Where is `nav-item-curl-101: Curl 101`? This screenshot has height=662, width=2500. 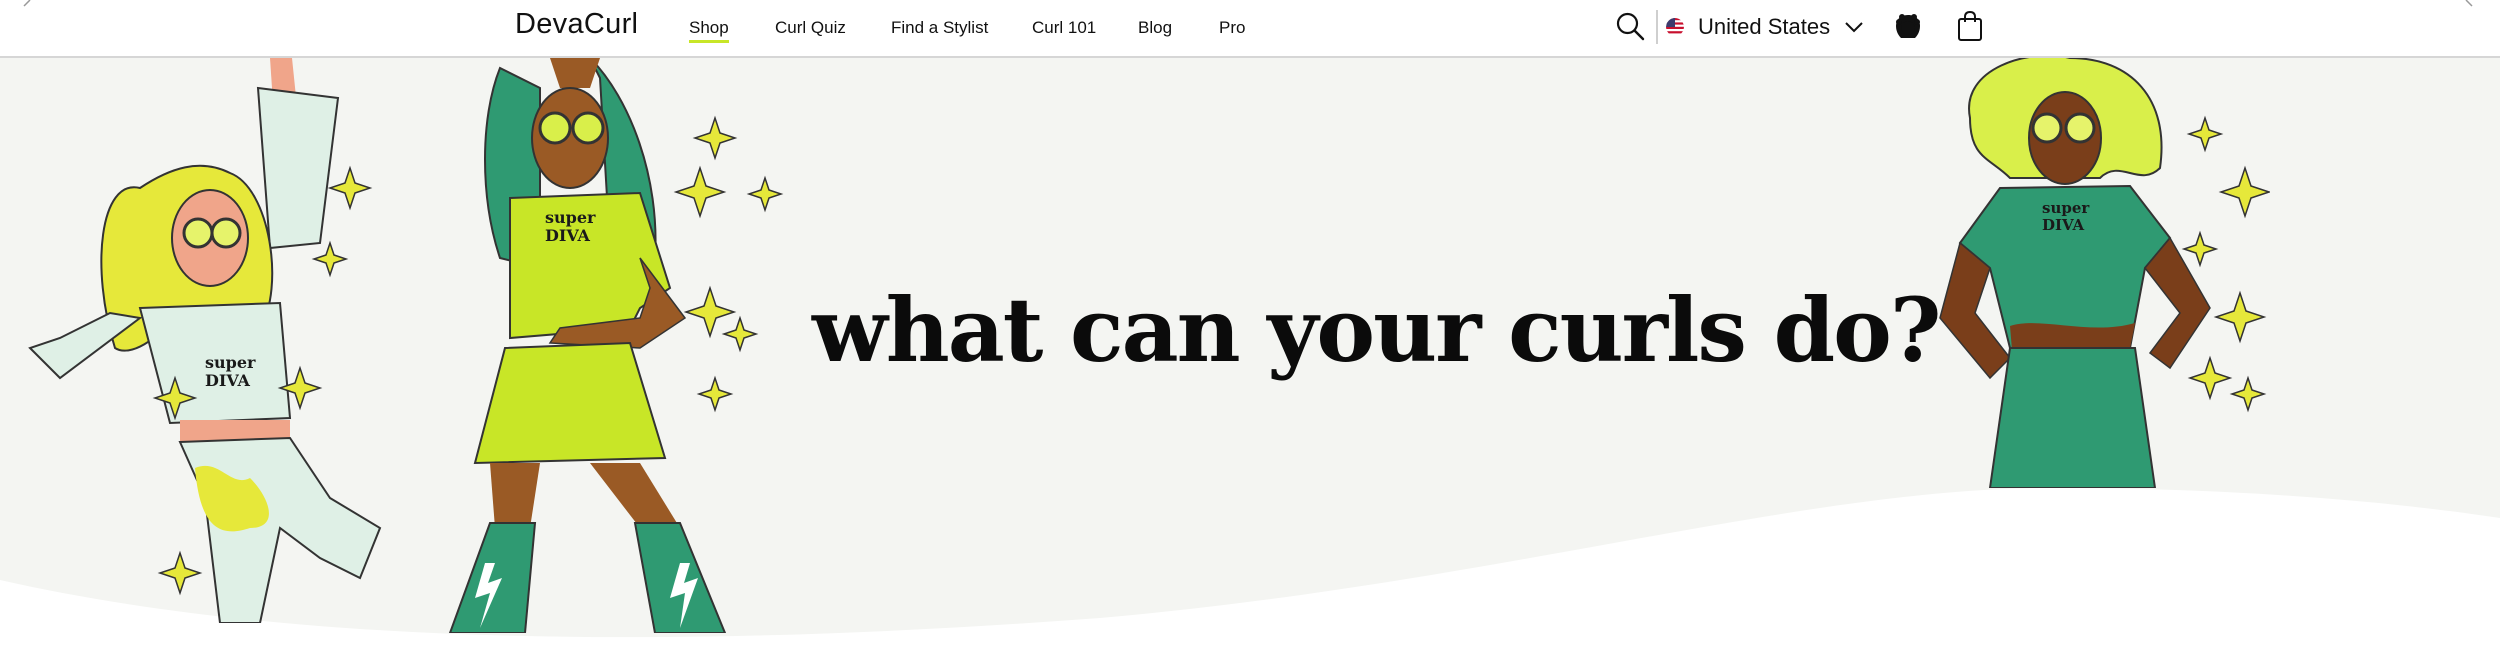 nav-item-curl-101: Curl 101 is located at coordinates (1064, 28).